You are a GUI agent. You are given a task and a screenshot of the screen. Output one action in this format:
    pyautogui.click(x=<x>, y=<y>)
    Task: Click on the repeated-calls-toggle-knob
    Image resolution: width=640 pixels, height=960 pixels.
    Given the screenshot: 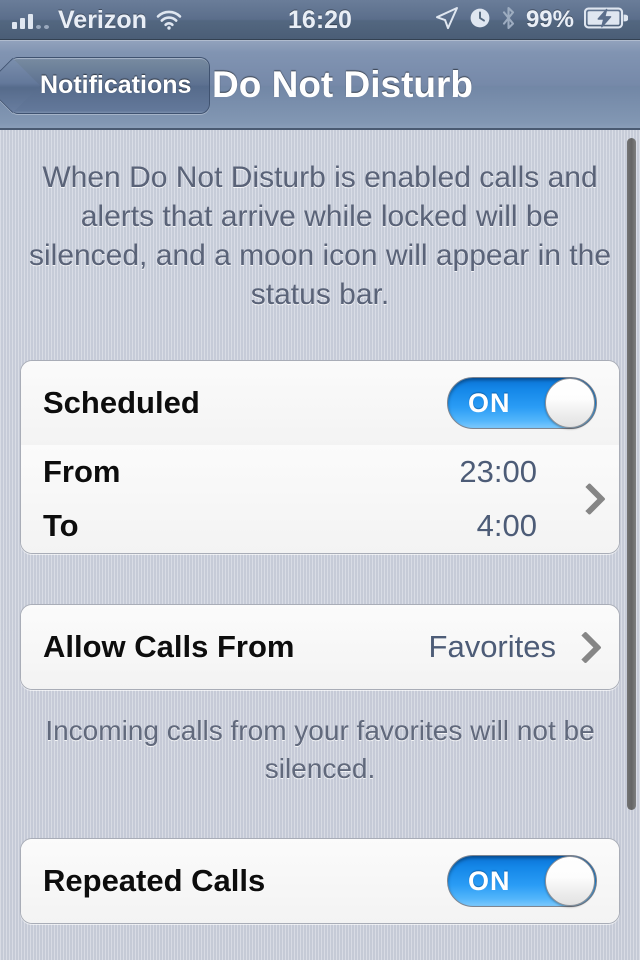 What is the action you would take?
    pyautogui.click(x=570, y=881)
    